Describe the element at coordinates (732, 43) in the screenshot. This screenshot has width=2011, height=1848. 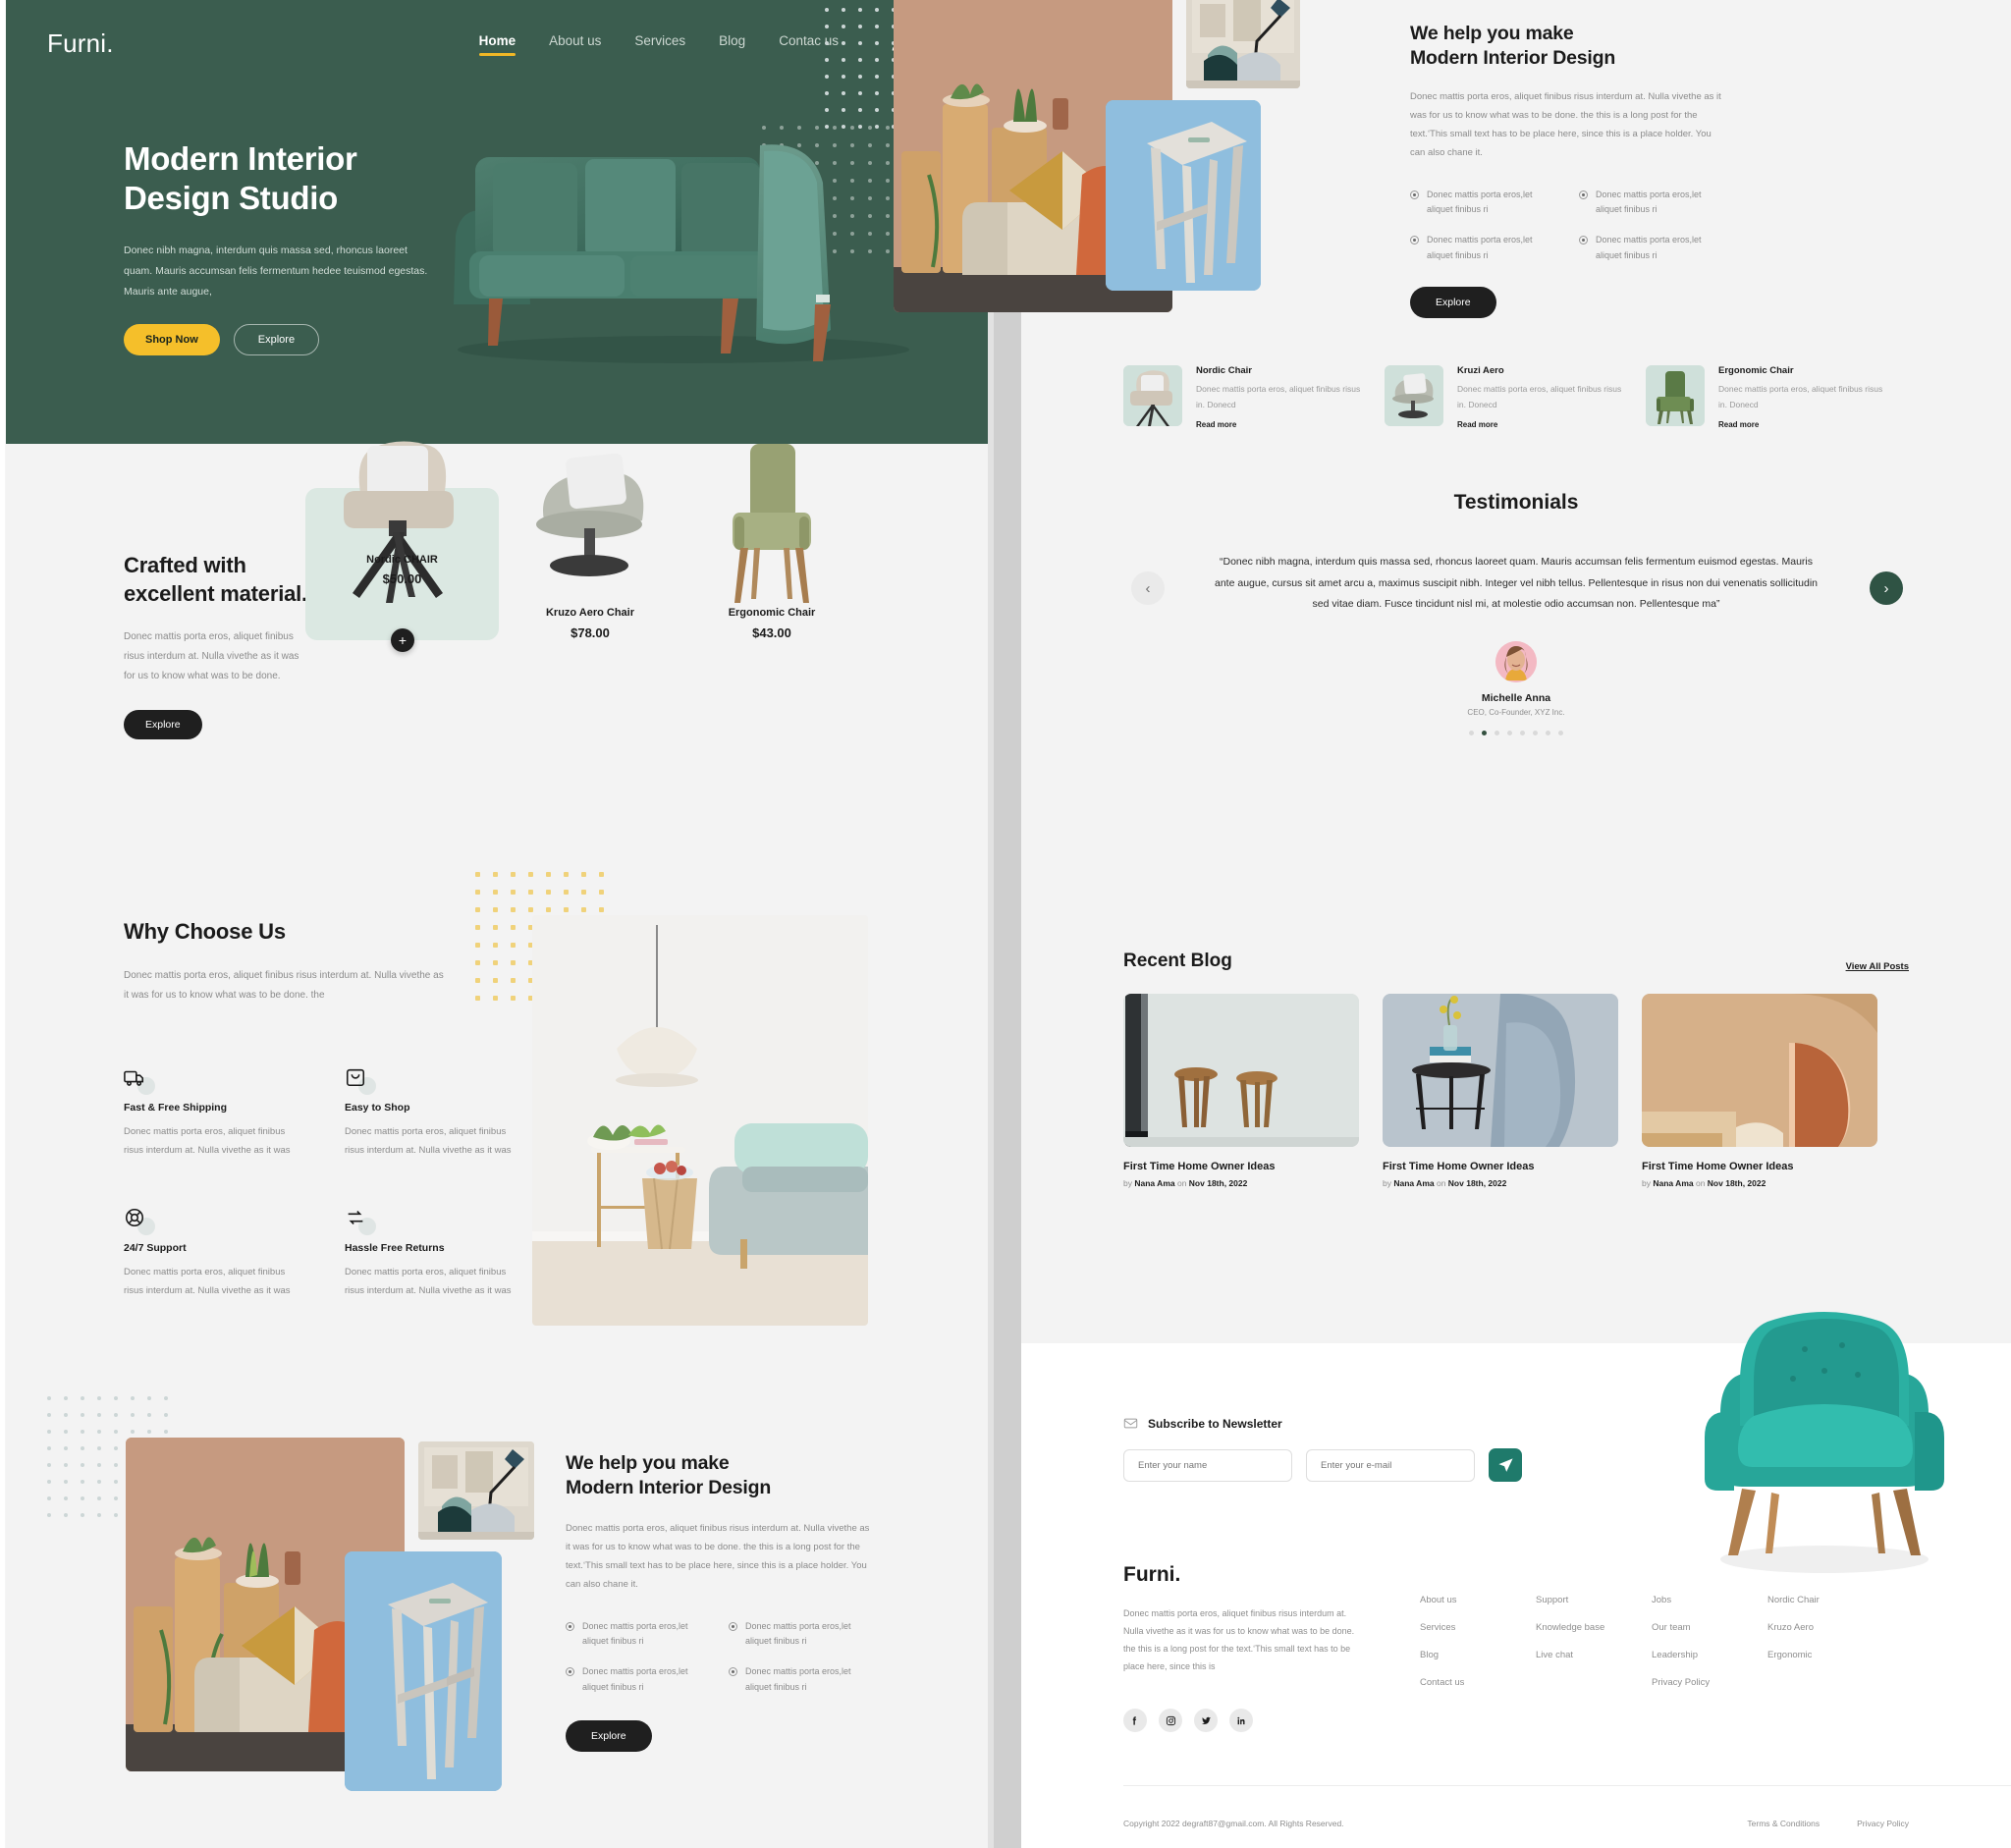
I see `nav-link-blog: Blog` at that location.